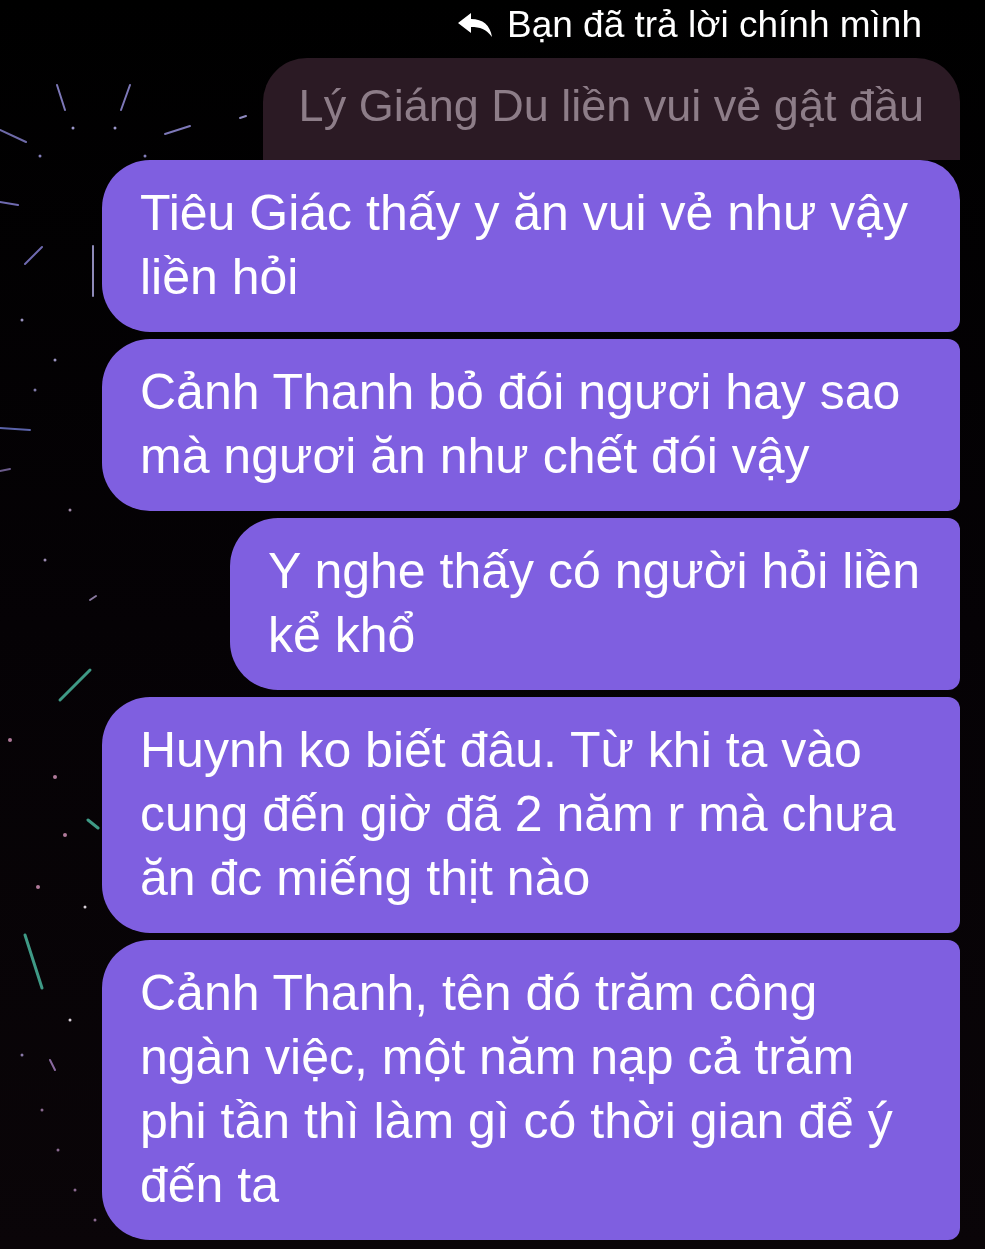 This screenshot has height=1249, width=985. I want to click on message-bubble: Cảnh Thanh bỏ đói ngươi hay sao mà ngươi ăn như chết đói vậy, so click(531, 425).